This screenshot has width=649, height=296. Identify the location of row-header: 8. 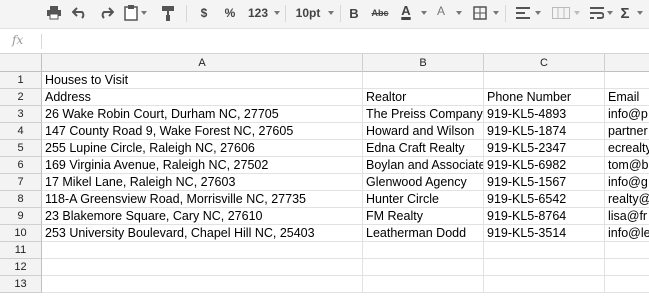
(21, 199).